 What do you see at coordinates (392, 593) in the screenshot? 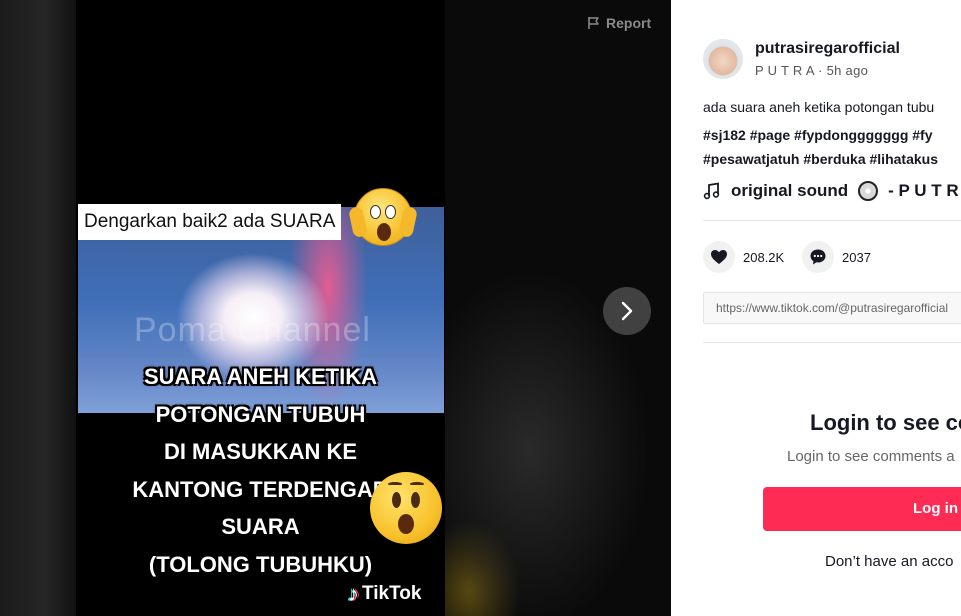
I see `tiktok-brand: TikTok` at bounding box center [392, 593].